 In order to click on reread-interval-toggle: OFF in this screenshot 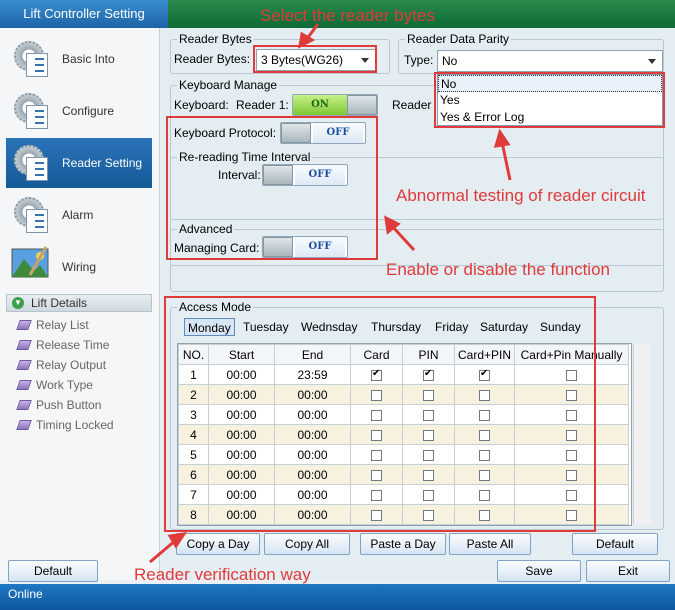, I will do `click(305, 175)`.